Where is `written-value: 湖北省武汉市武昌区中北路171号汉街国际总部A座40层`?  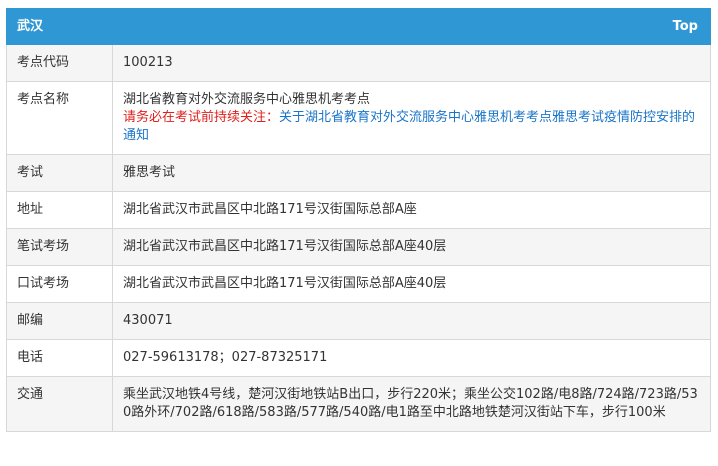 written-value: 湖北省武汉市武昌区中北路171号汉街国际总部A座40层 is located at coordinates (411, 247).